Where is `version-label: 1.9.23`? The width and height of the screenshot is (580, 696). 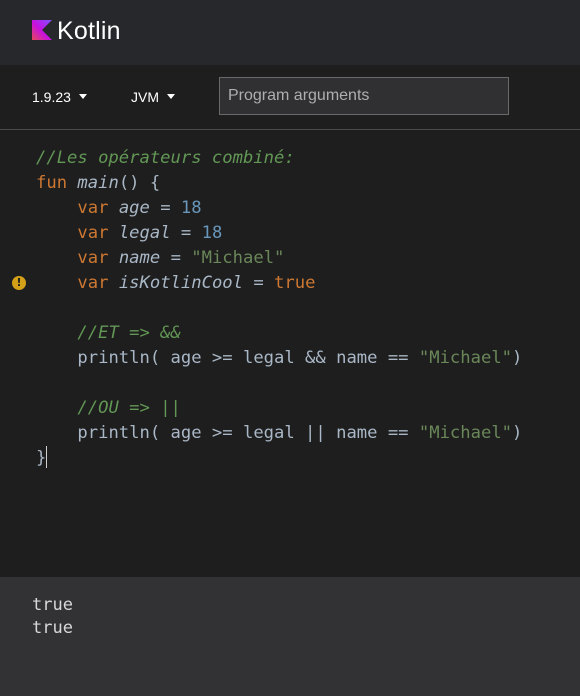 version-label: 1.9.23 is located at coordinates (51, 97).